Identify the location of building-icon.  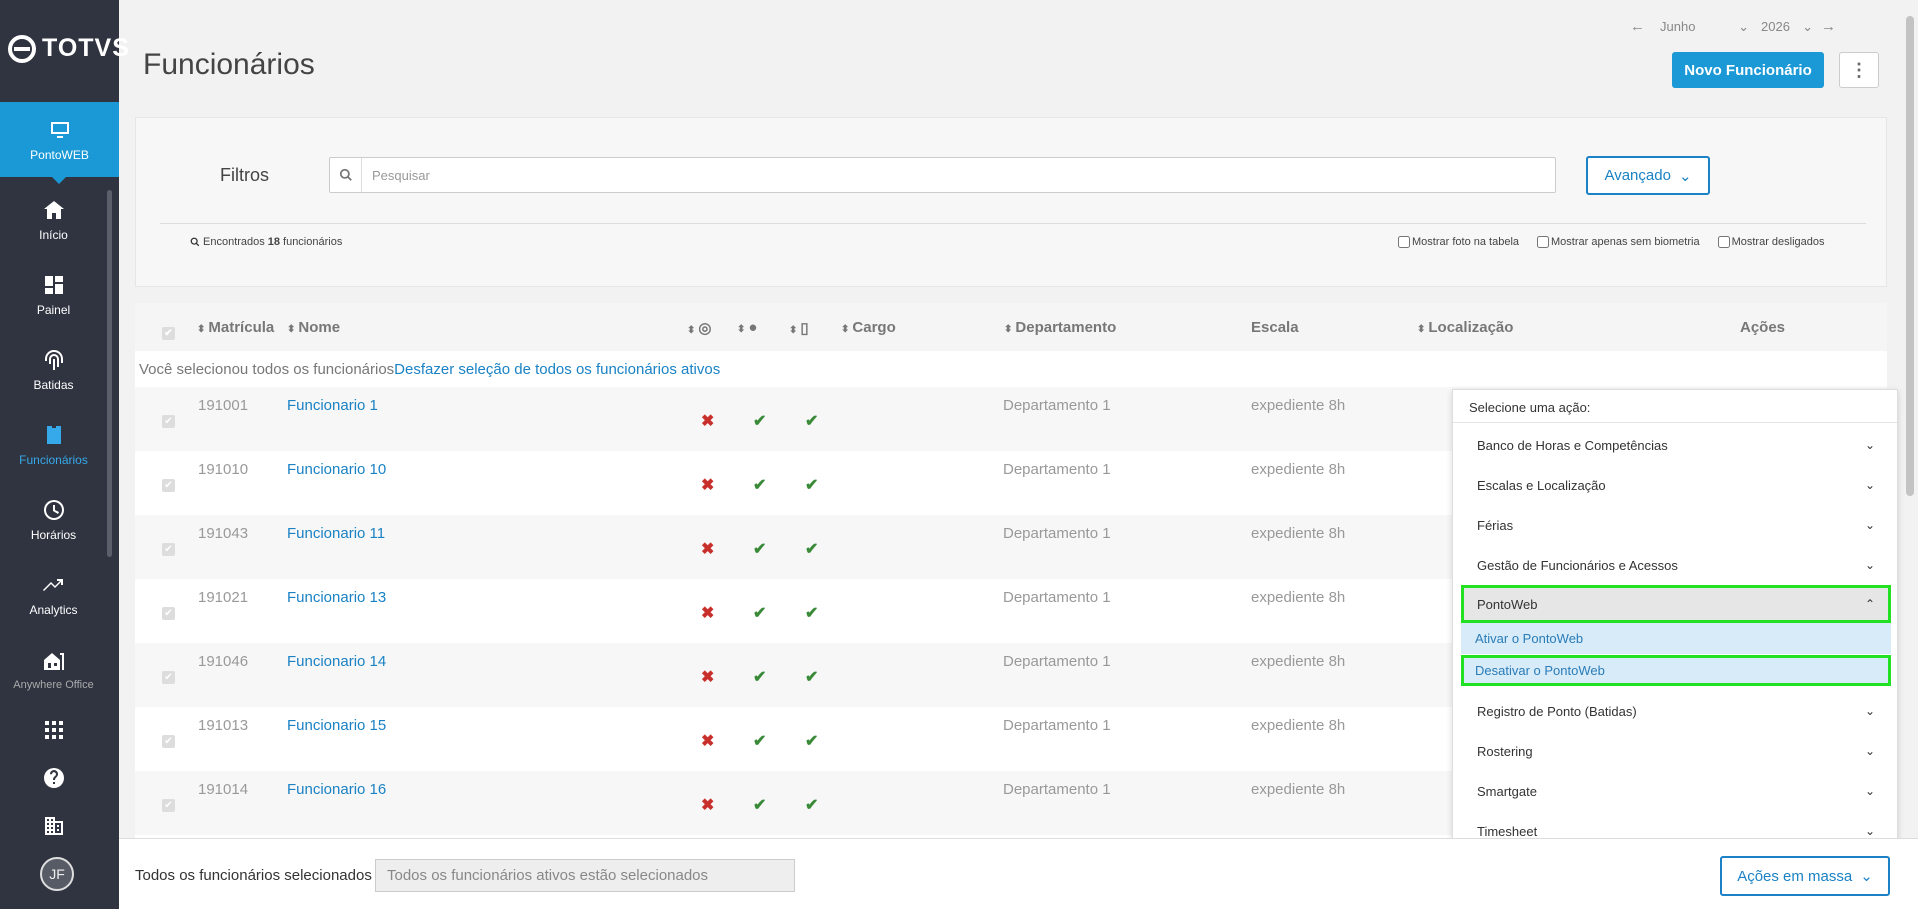
(54, 826).